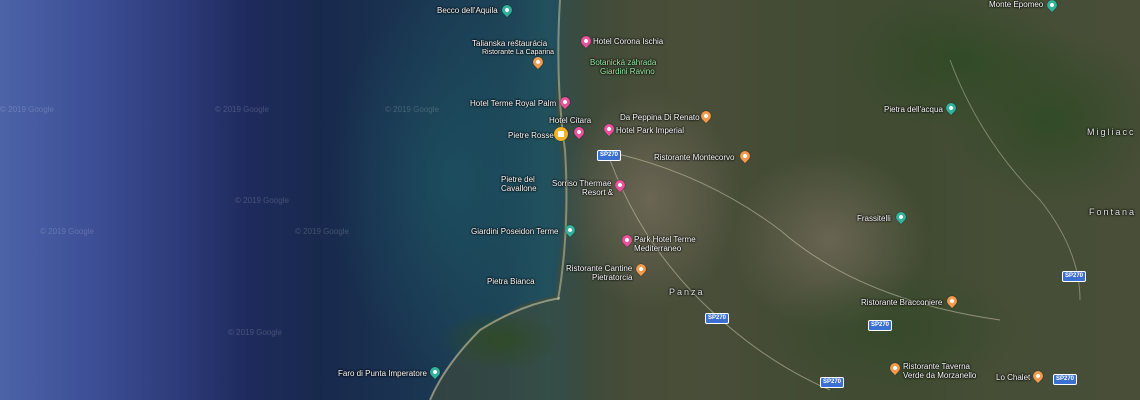 The width and height of the screenshot is (1140, 400). I want to click on area-label: Migliacc, so click(1111, 132).